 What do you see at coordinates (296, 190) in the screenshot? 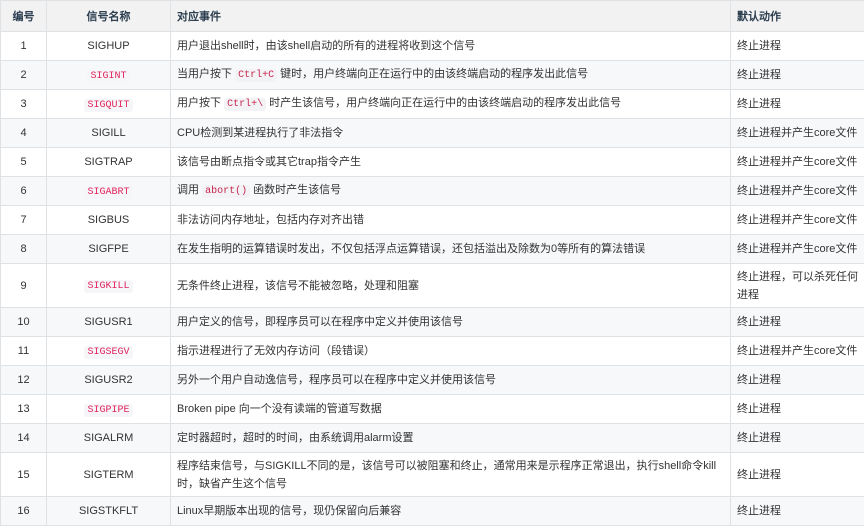
I see `event-text: 函数时产生该信号` at bounding box center [296, 190].